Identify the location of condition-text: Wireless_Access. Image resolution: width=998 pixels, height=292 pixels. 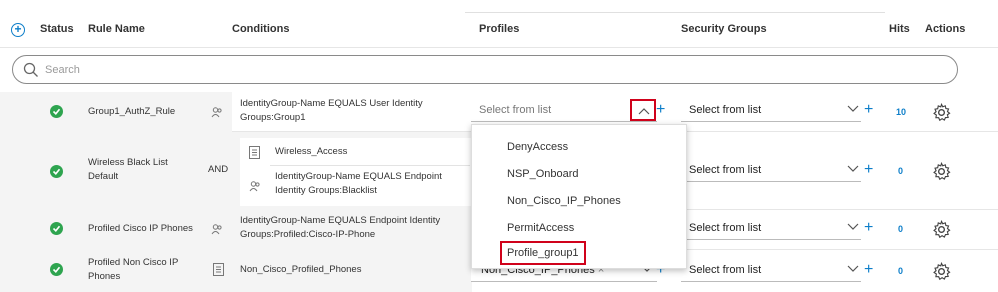
(311, 152).